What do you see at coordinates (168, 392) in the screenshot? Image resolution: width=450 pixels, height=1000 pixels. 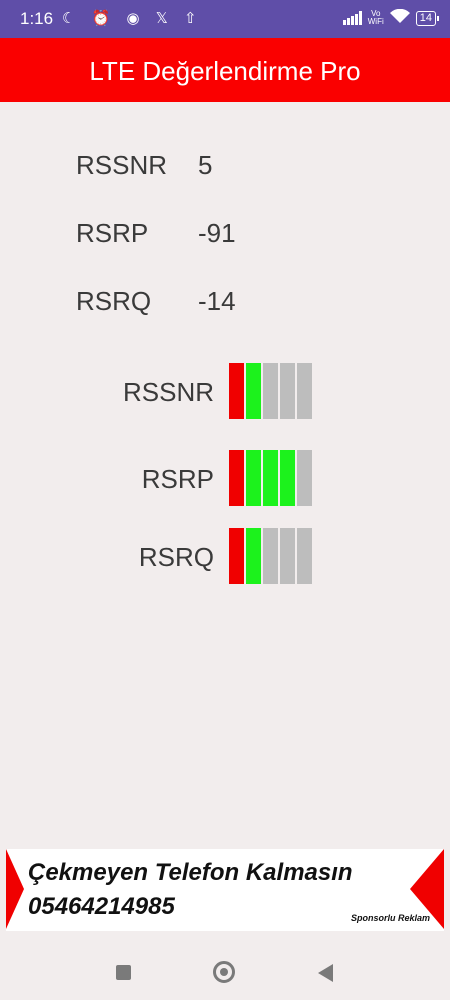 I see `meter-label: RSSNR` at bounding box center [168, 392].